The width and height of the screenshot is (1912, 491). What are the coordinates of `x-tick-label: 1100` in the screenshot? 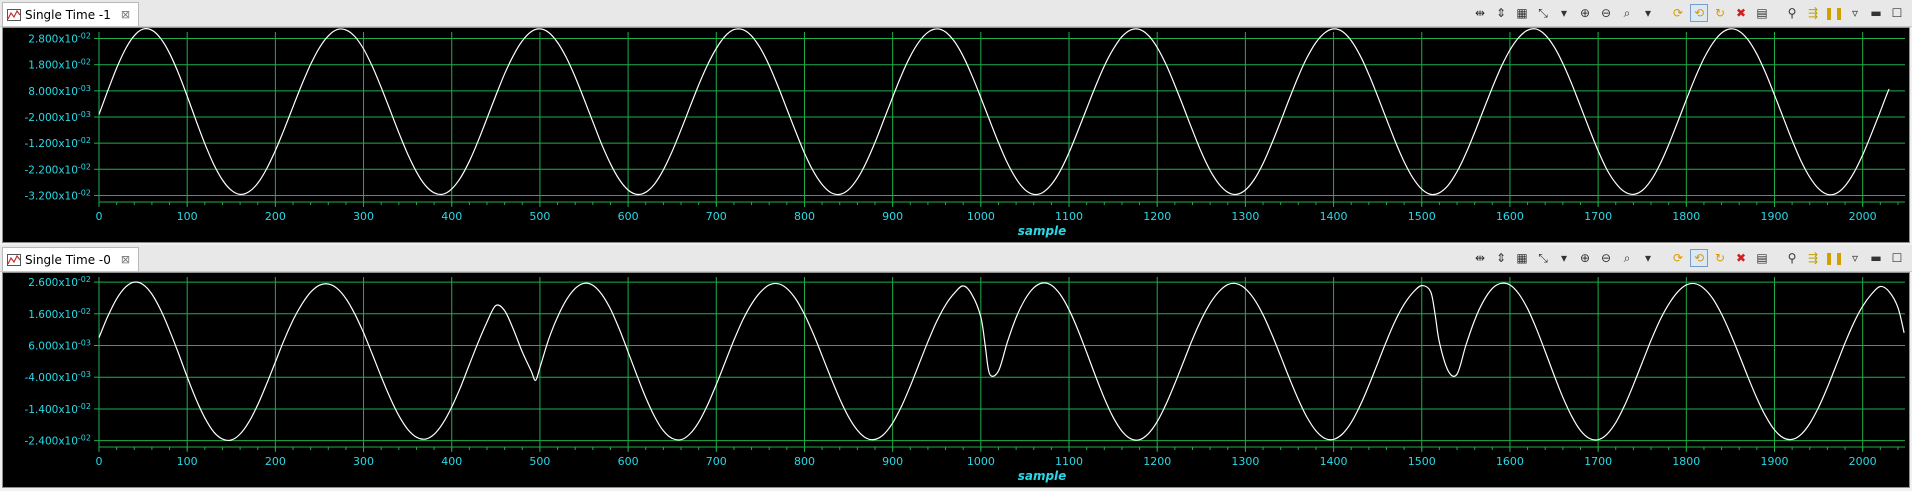 It's located at (1069, 216).